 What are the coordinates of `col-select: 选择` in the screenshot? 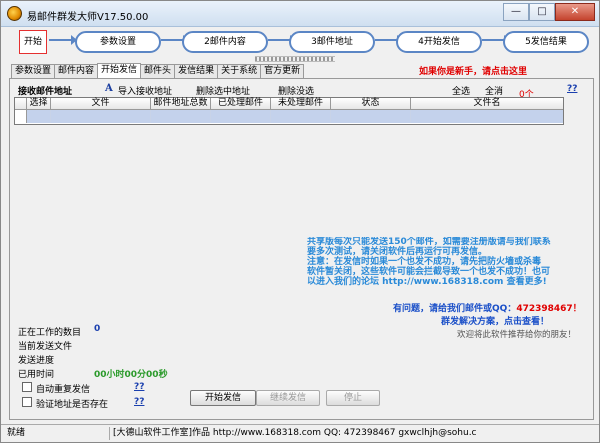 It's located at (39, 104).